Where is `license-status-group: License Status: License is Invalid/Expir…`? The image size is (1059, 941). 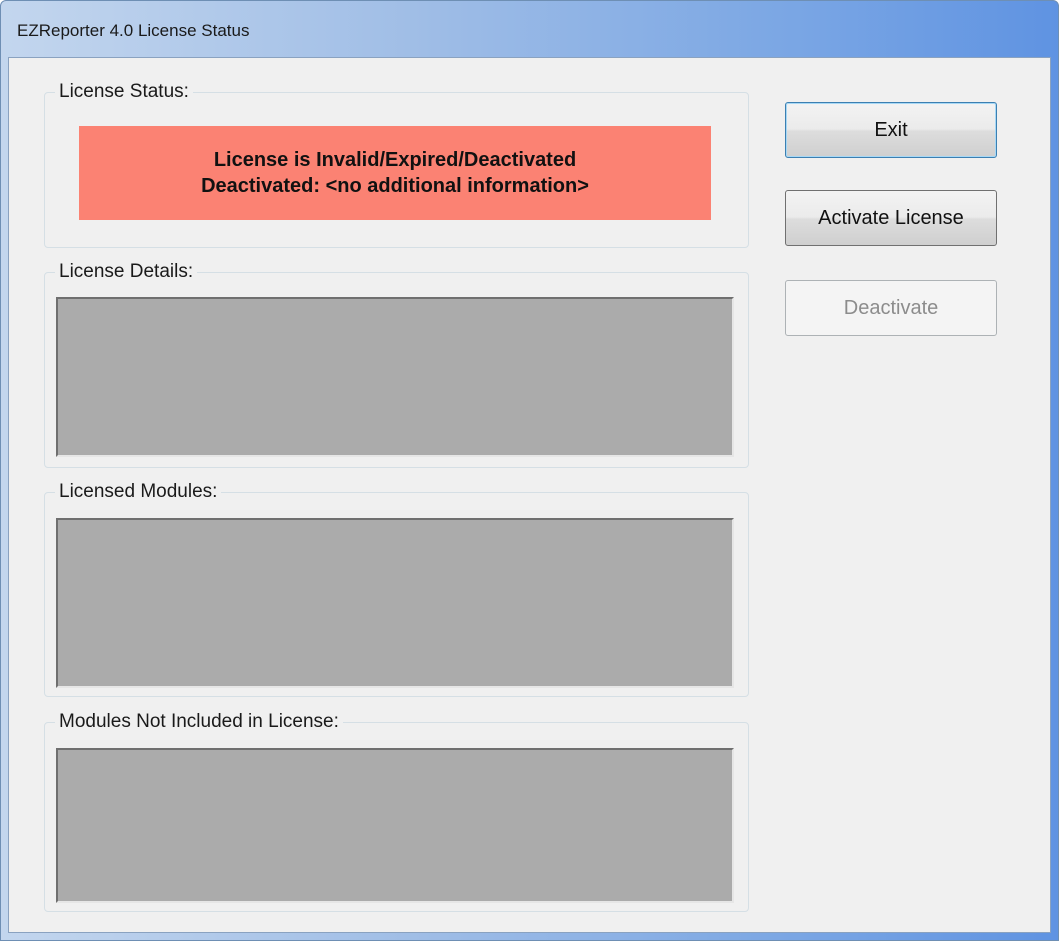 license-status-group: License Status: License is Invalid/Expir… is located at coordinates (396, 164).